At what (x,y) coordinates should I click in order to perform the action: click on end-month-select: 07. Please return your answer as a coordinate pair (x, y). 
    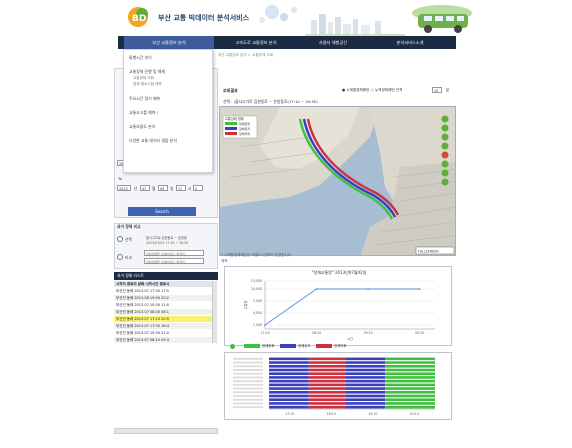
    Looking at the image, I should click on (145, 188).